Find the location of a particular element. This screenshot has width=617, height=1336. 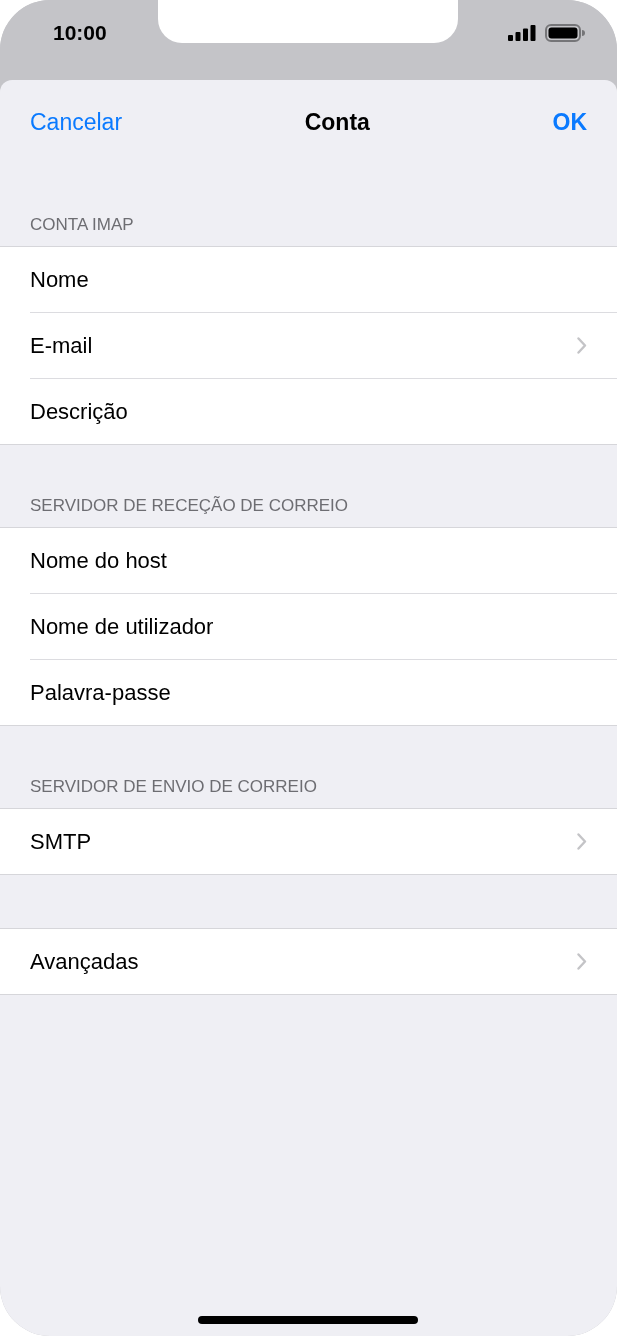

section-header: CONTA IMAP is located at coordinates (82, 225).